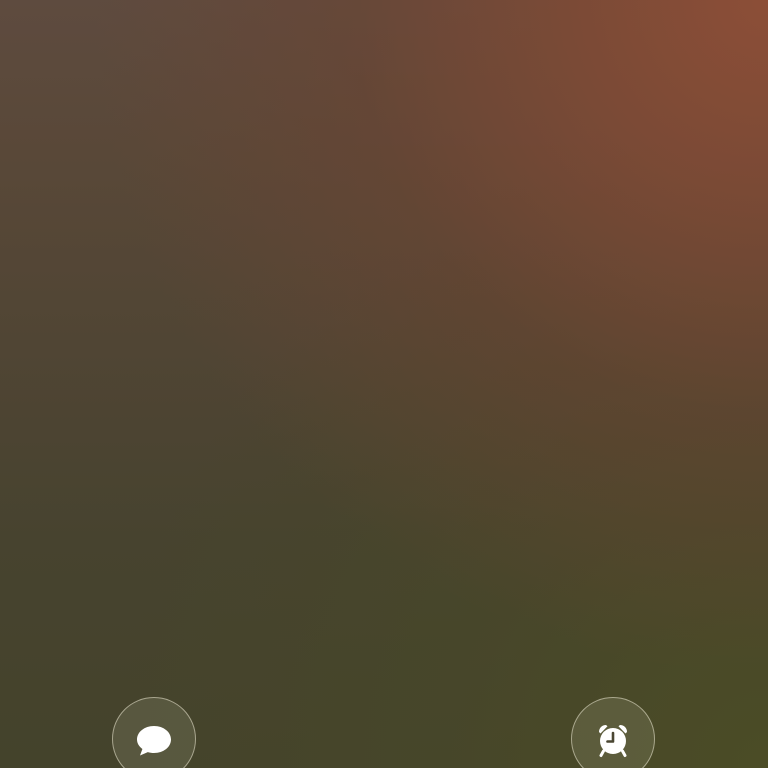 The width and height of the screenshot is (768, 768). Describe the element at coordinates (154, 741) in the screenshot. I see `message-bubble-icon` at that location.